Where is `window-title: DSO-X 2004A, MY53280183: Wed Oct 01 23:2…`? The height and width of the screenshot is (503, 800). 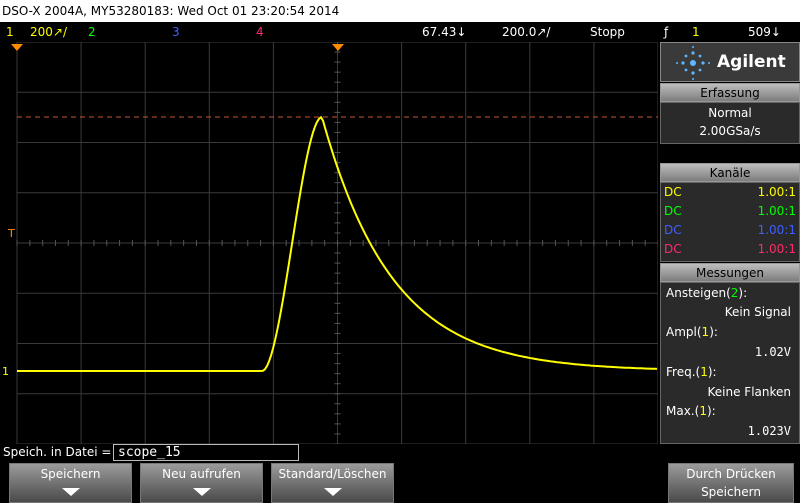 window-title: DSO-X 2004A, MY53280183: Wed Oct 01 23:2… is located at coordinates (400, 11).